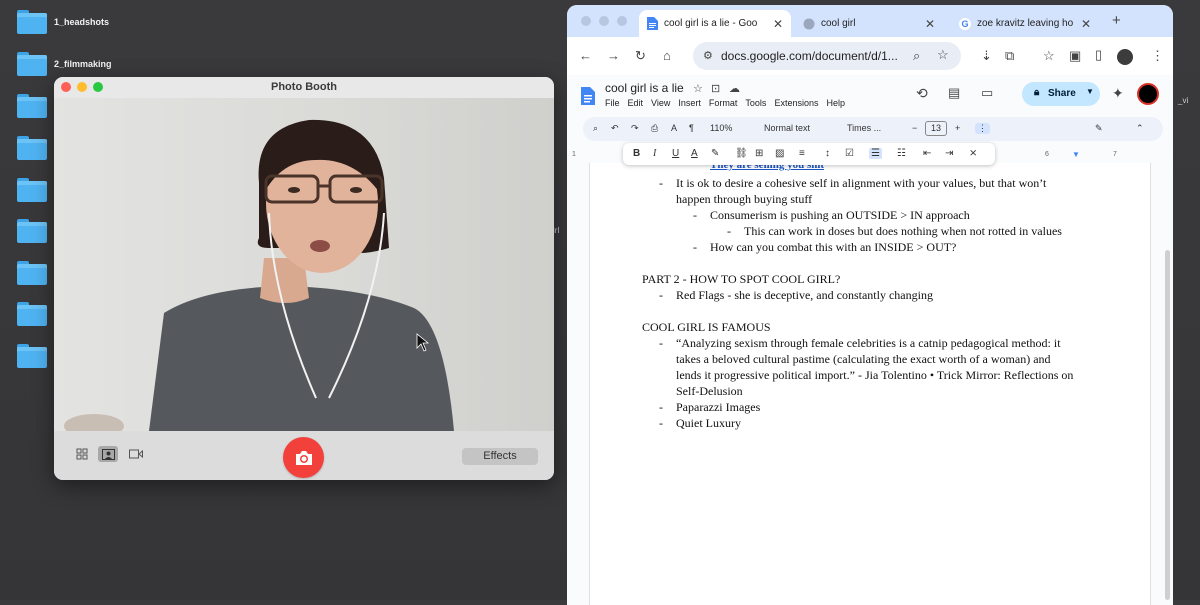 The image size is (1200, 605). I want to click on highlight-icon: ✎, so click(715, 153).